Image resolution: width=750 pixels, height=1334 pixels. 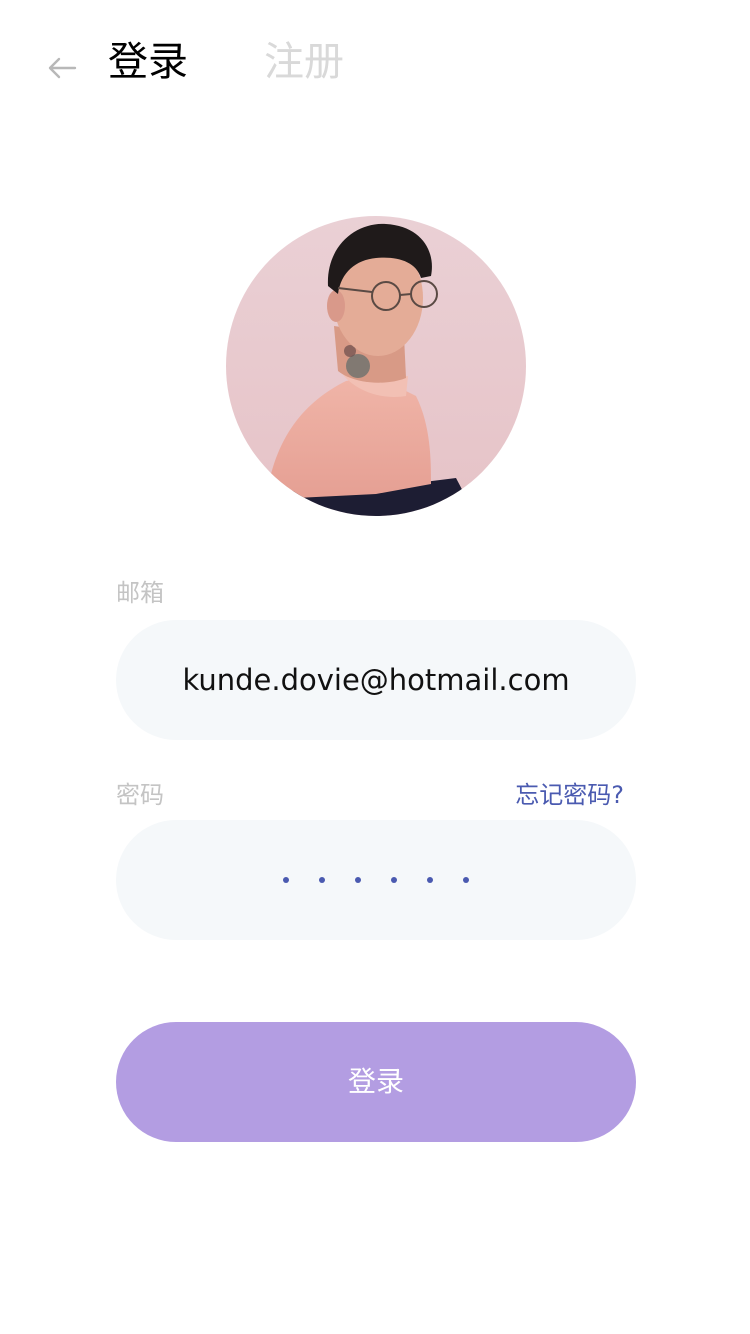 What do you see at coordinates (376, 1082) in the screenshot?
I see `login-button: 登录` at bounding box center [376, 1082].